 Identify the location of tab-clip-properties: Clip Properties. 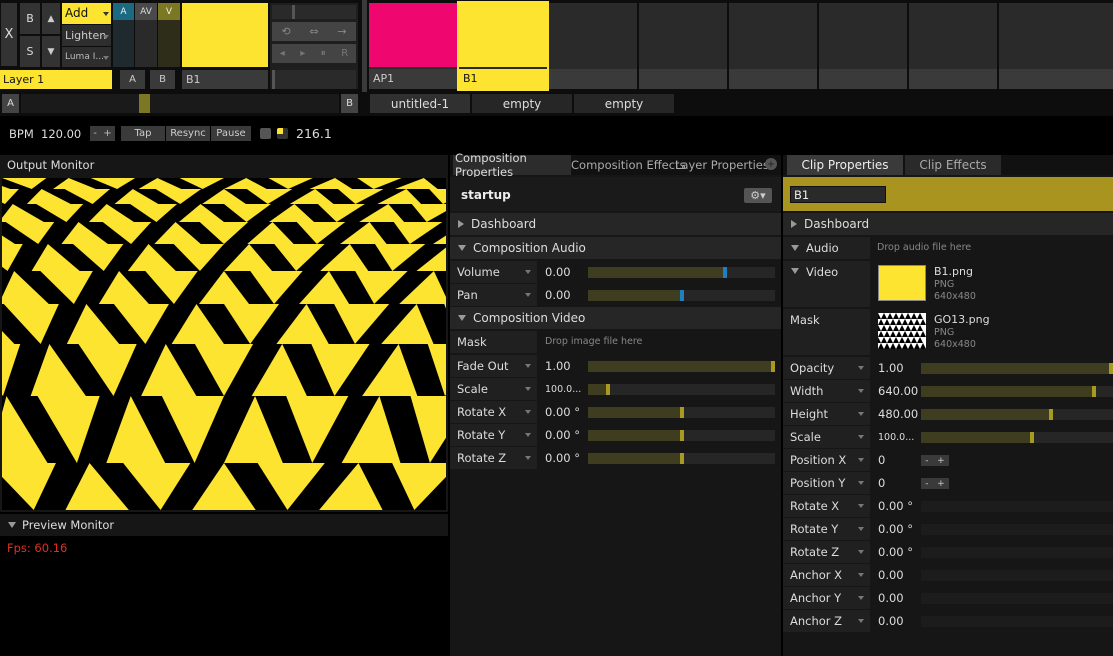
(845, 165).